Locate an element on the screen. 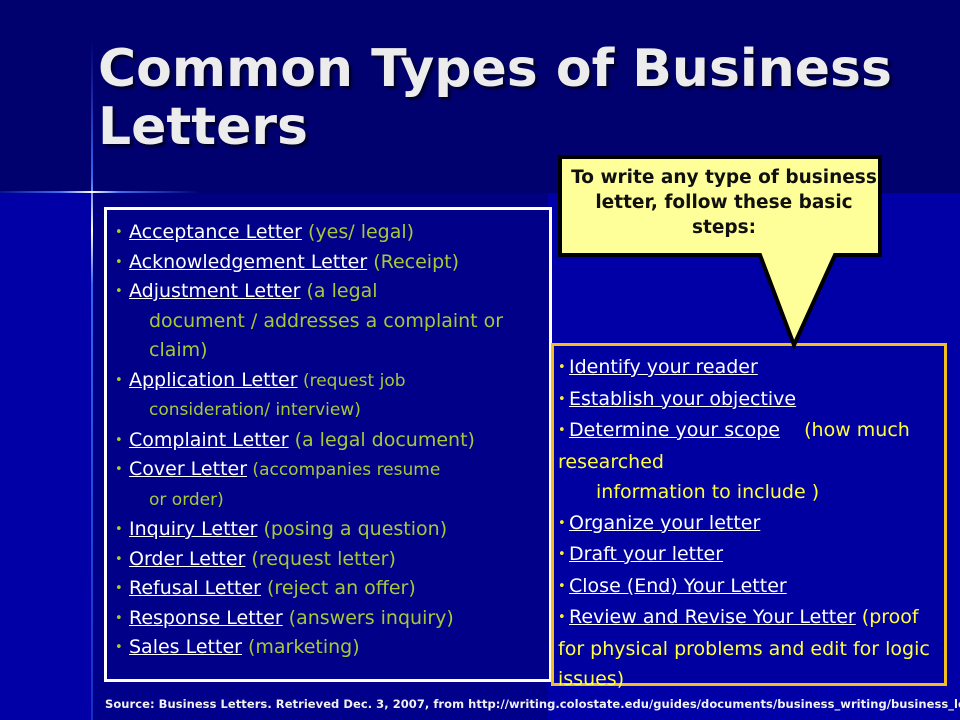  callout-shape is located at coordinates (720, 253).